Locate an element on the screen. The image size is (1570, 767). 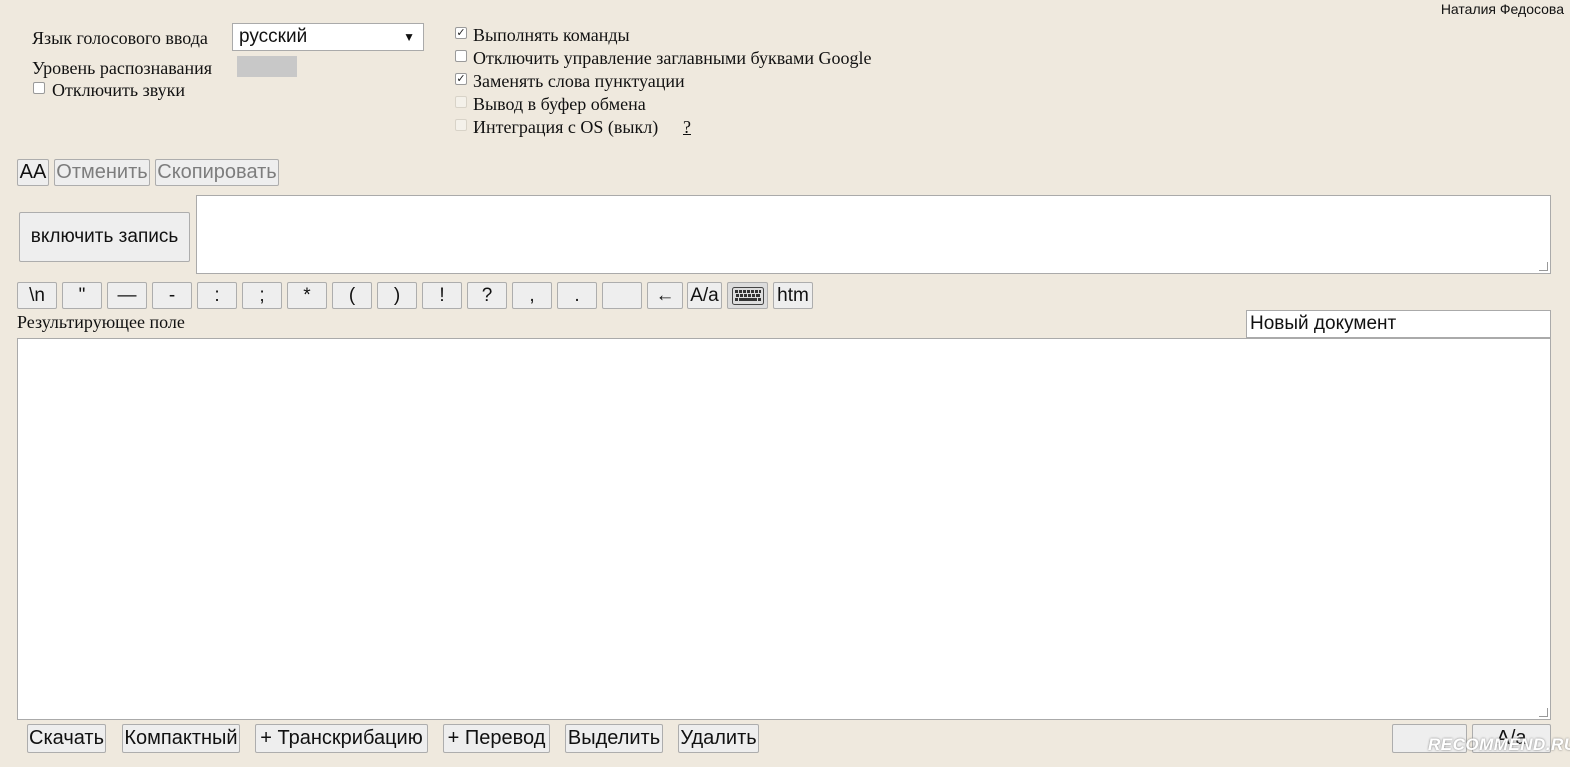
symbol-colon-button: : is located at coordinates (217, 295).